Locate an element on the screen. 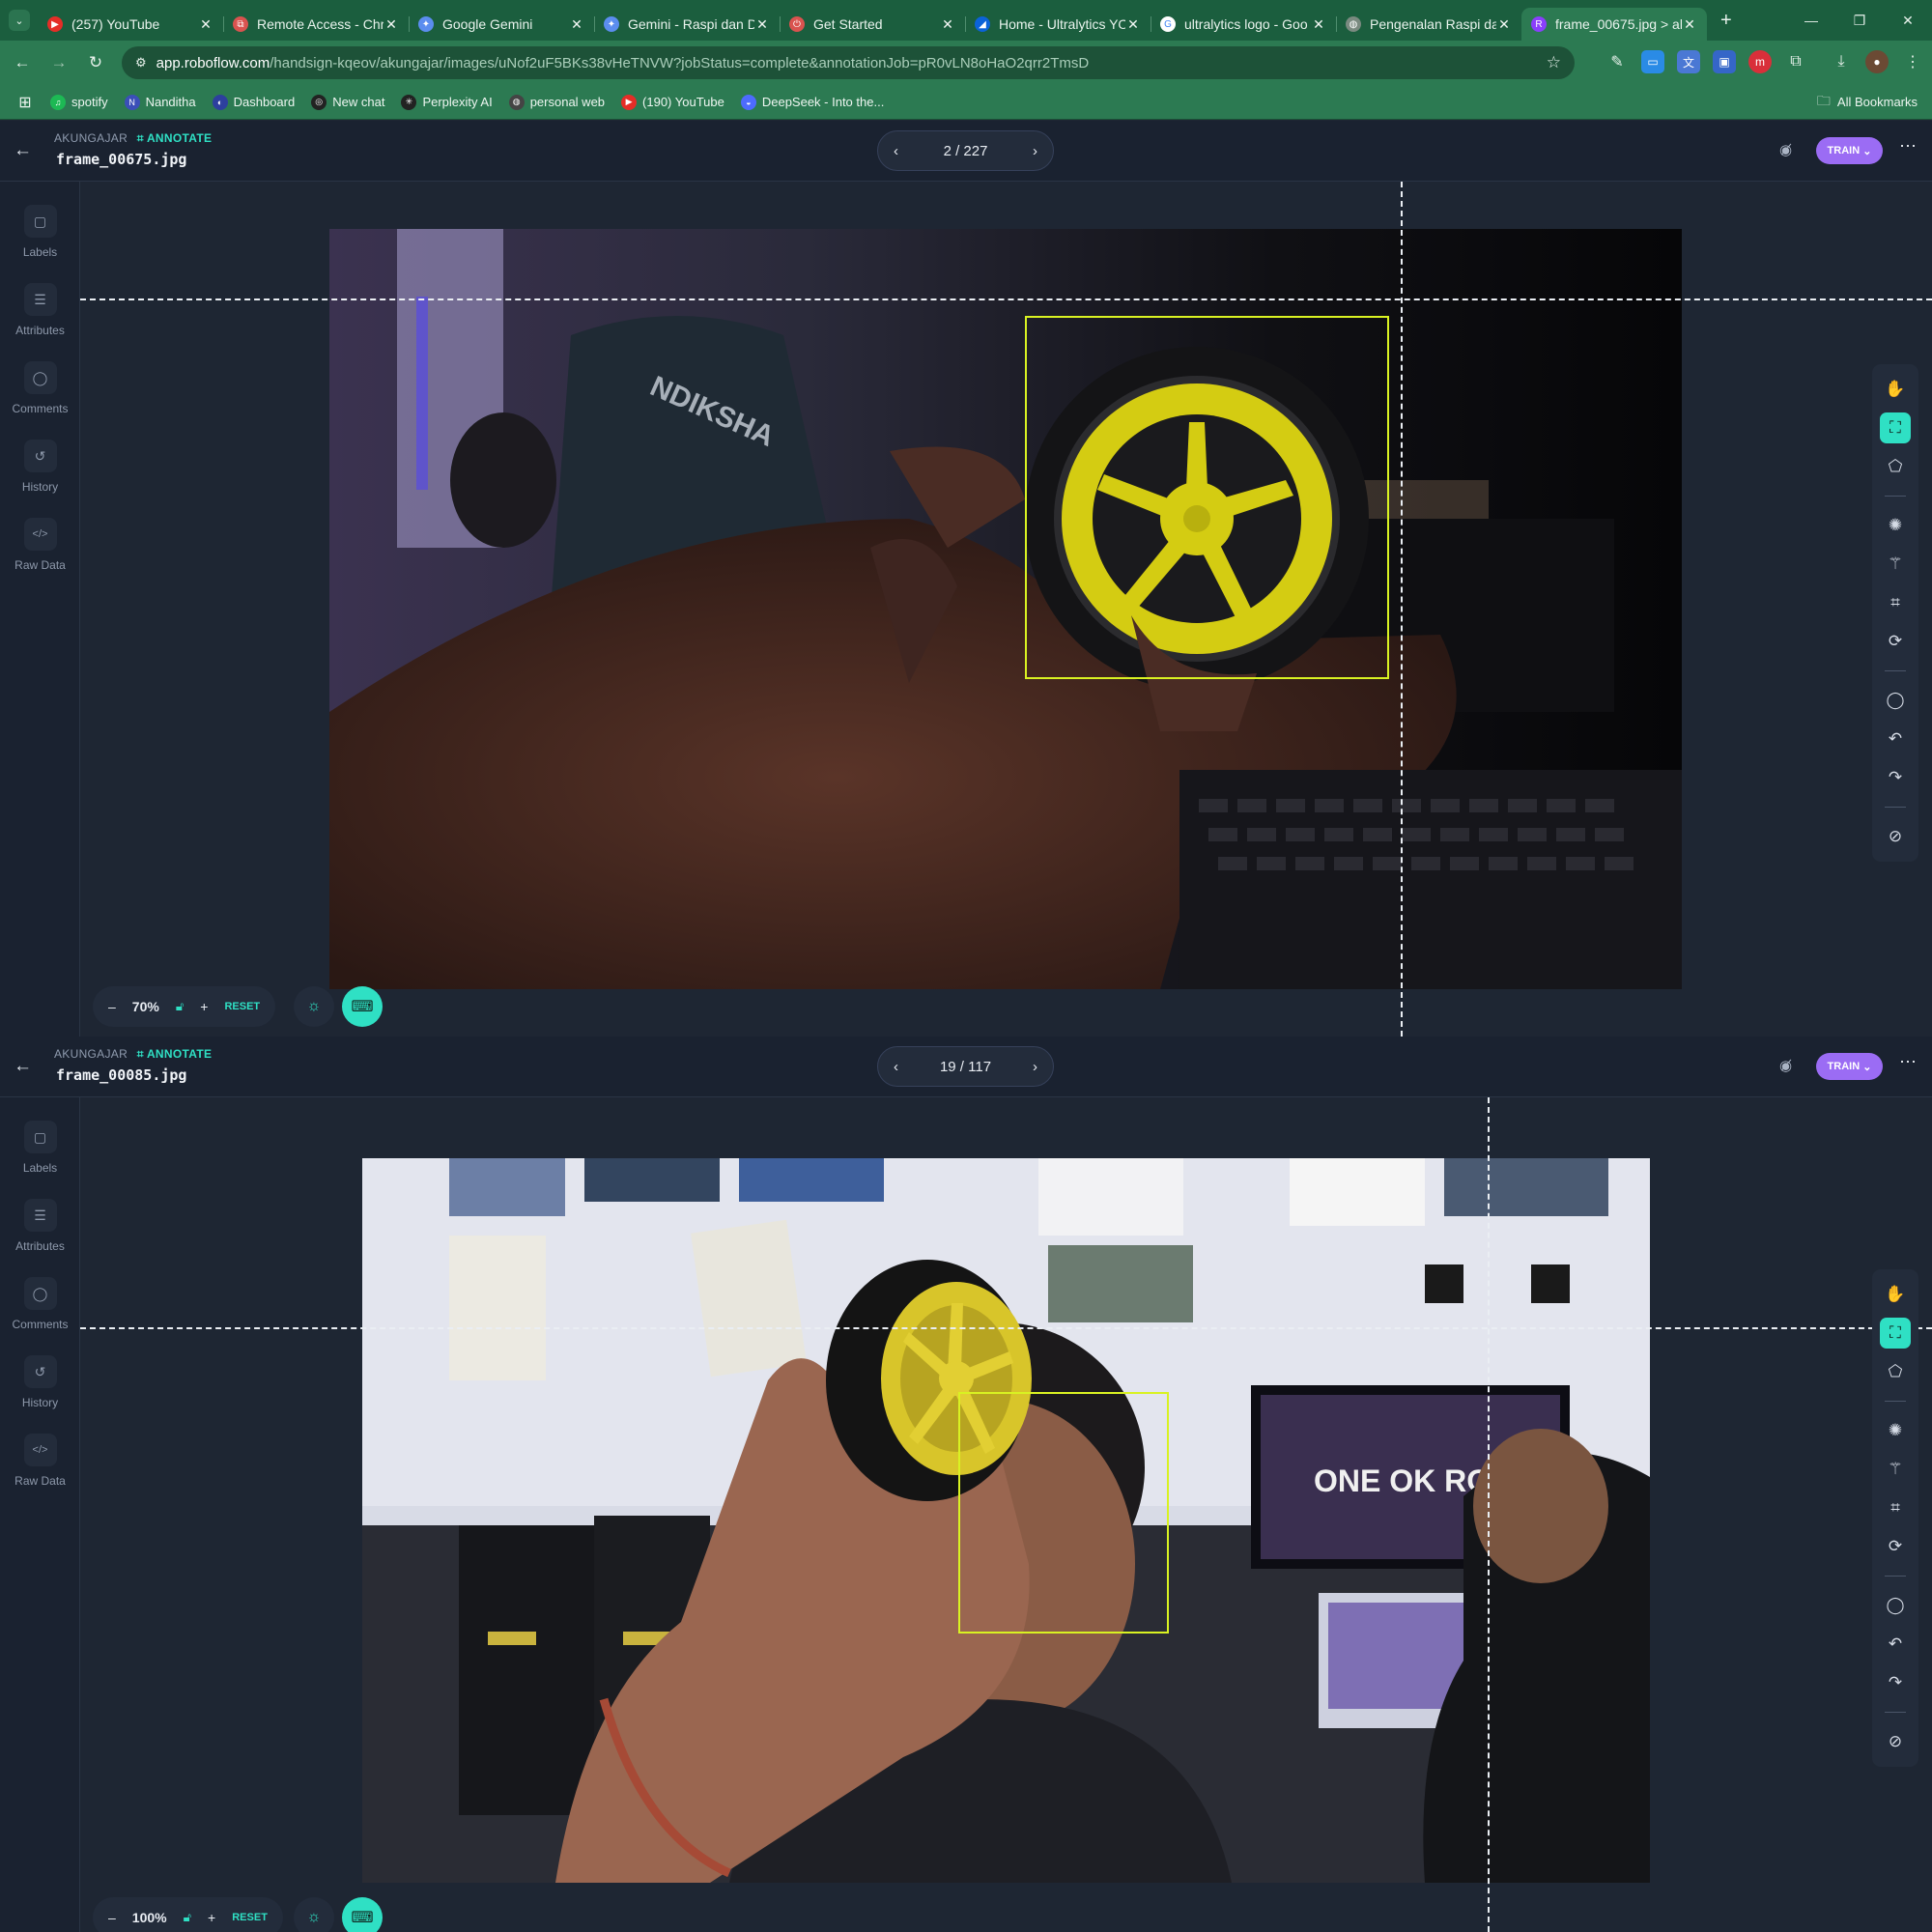 Image resolution: width=1932 pixels, height=1932 pixels. browser-tab: ◢ Home - Ultralytics YO ✕ is located at coordinates (1058, 24).